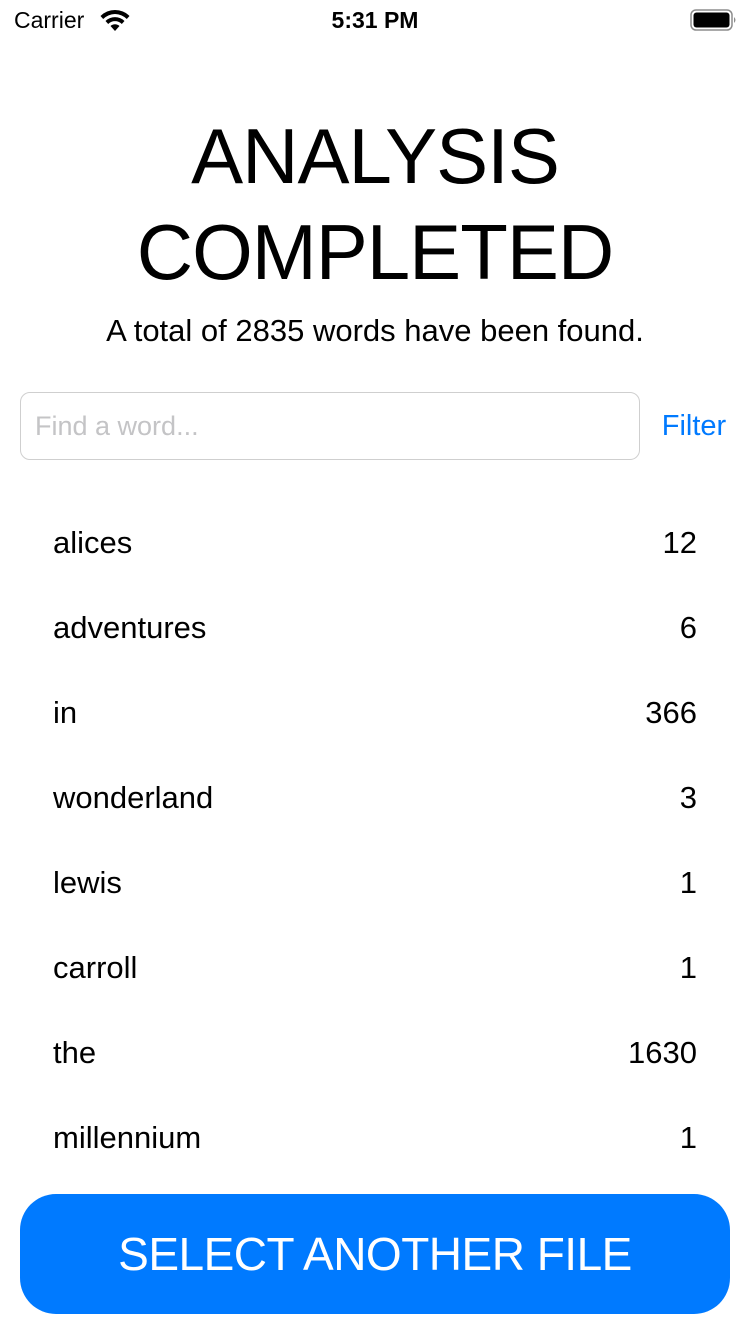 The width and height of the screenshot is (750, 1334). Describe the element at coordinates (95, 967) in the screenshot. I see `word-label: carroll` at that location.